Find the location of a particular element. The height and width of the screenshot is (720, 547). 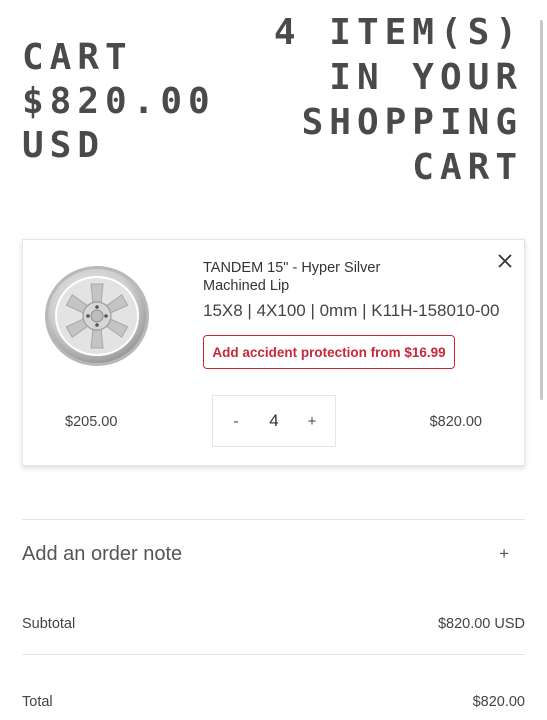

item-count-line: SHOPPING is located at coordinates (412, 122).